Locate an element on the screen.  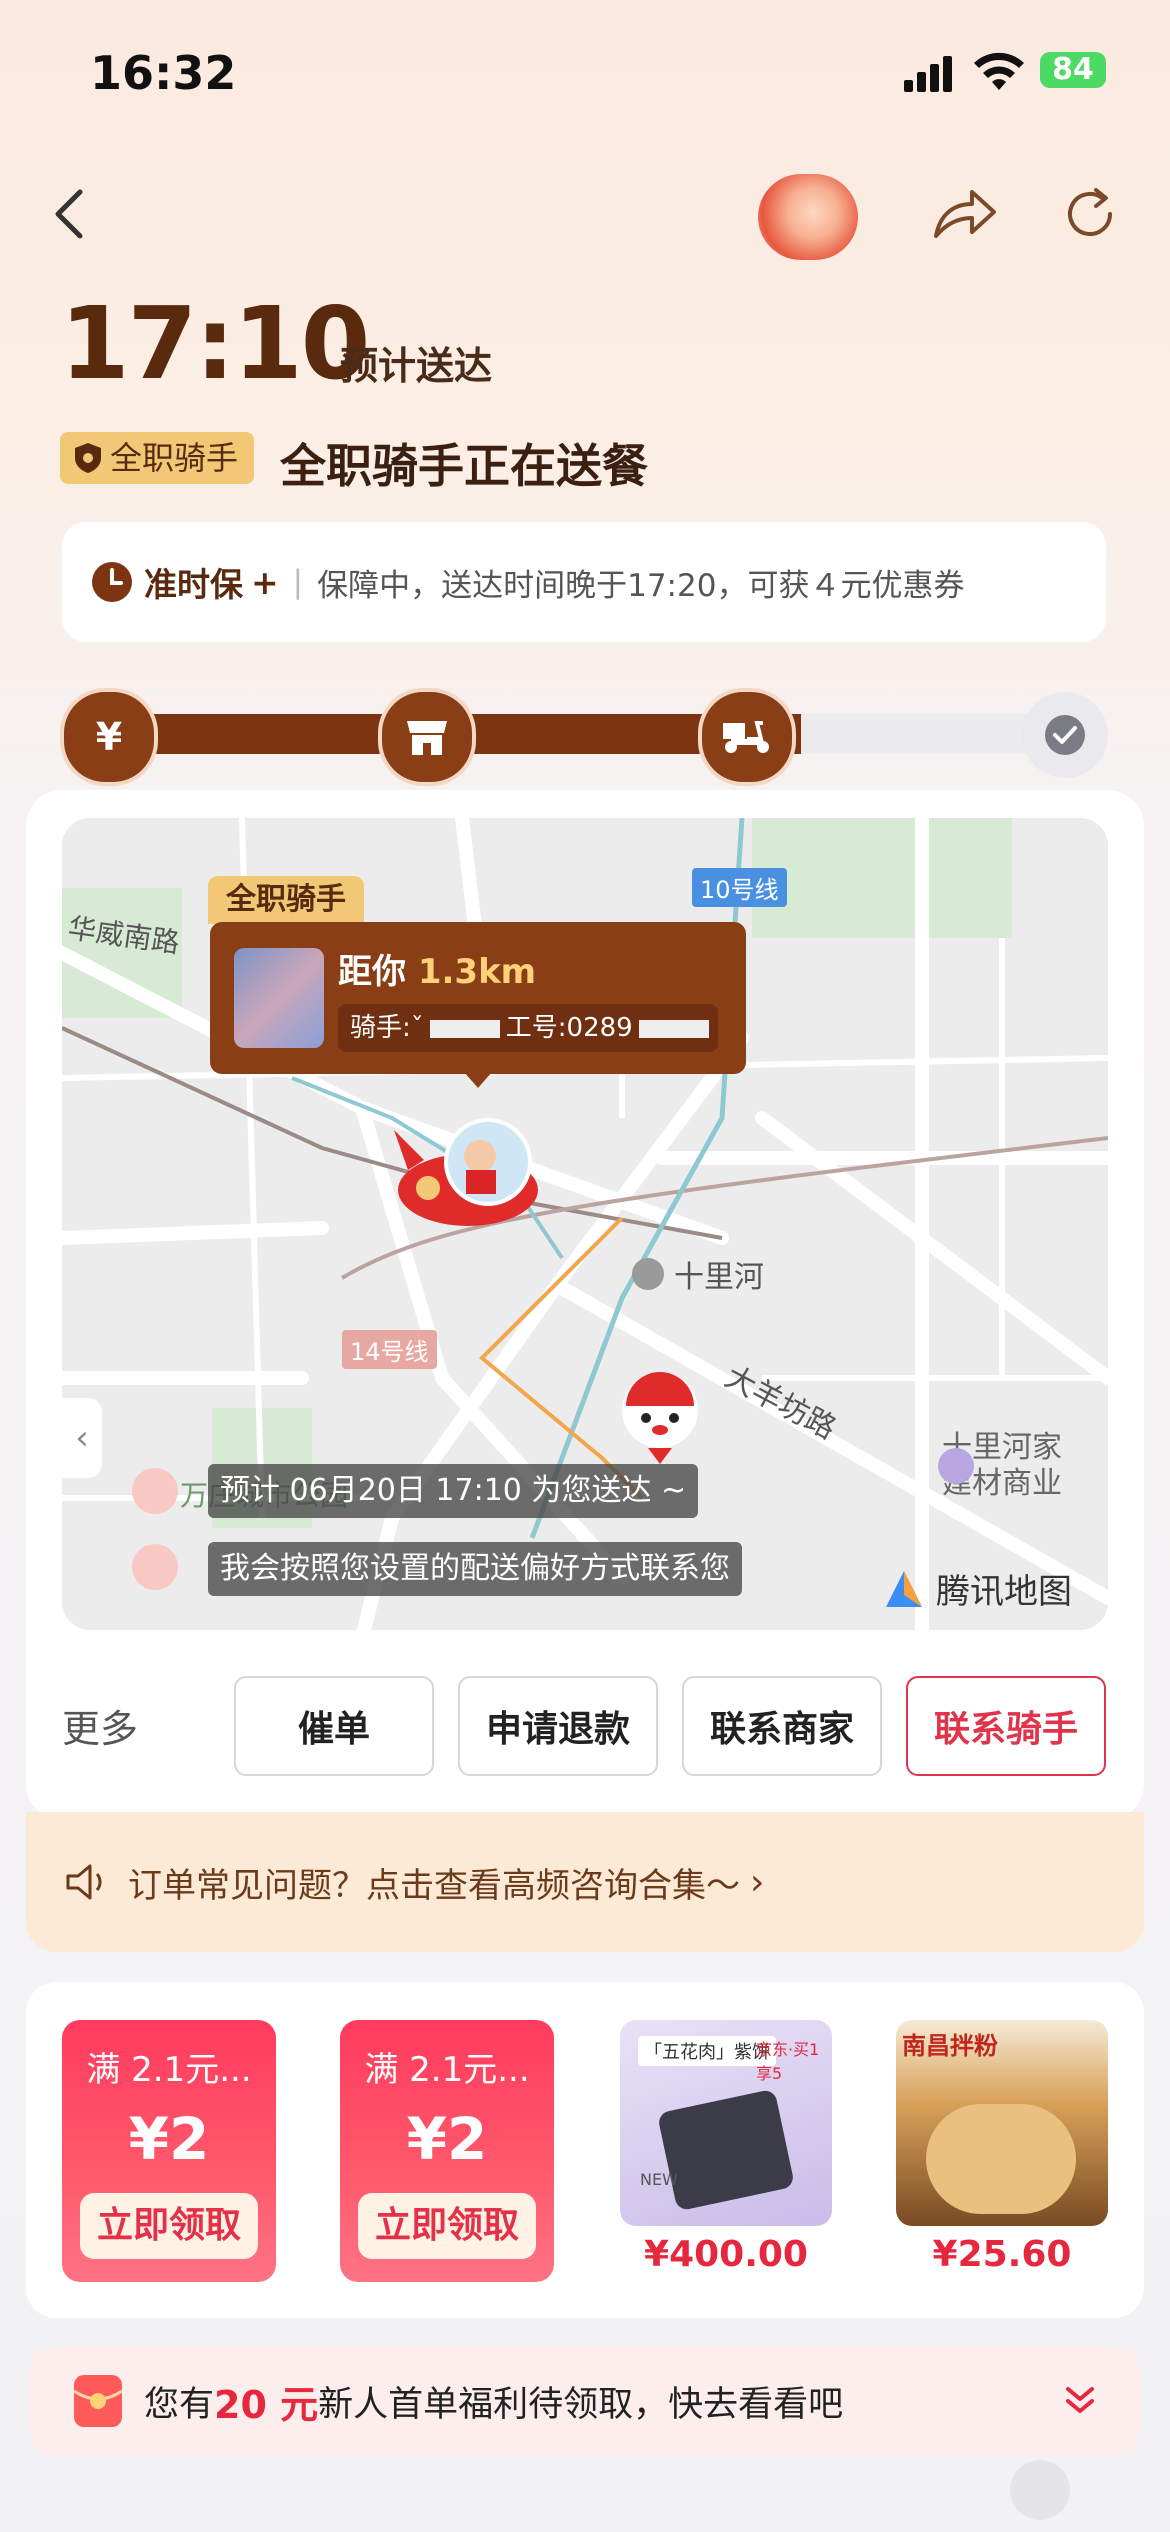
red-envelope-icon is located at coordinates (98, 2401).